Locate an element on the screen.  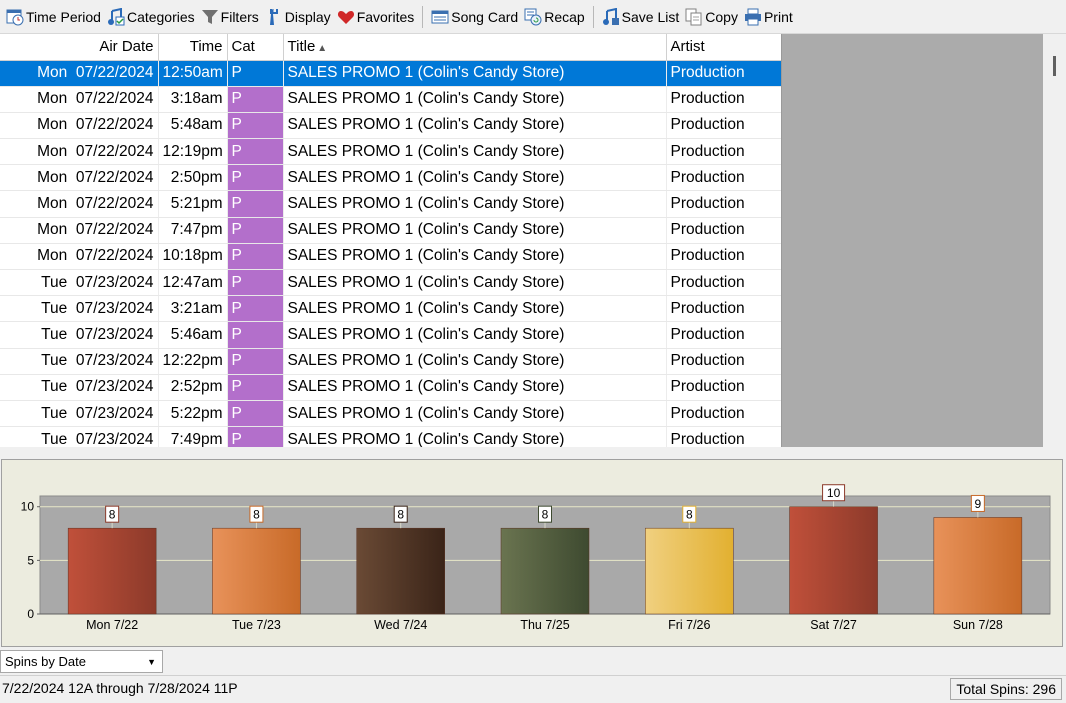
y-tick-label: 10 is located at coordinates (28, 507).